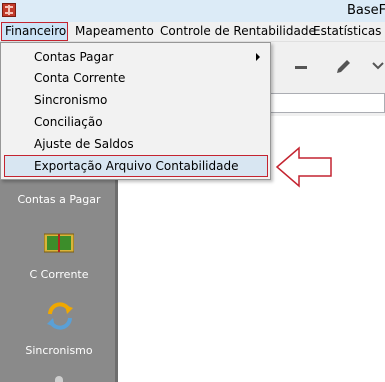 Image resolution: width=385 pixels, height=382 pixels. What do you see at coordinates (59, 379) in the screenshot?
I see `partial-icon` at bounding box center [59, 379].